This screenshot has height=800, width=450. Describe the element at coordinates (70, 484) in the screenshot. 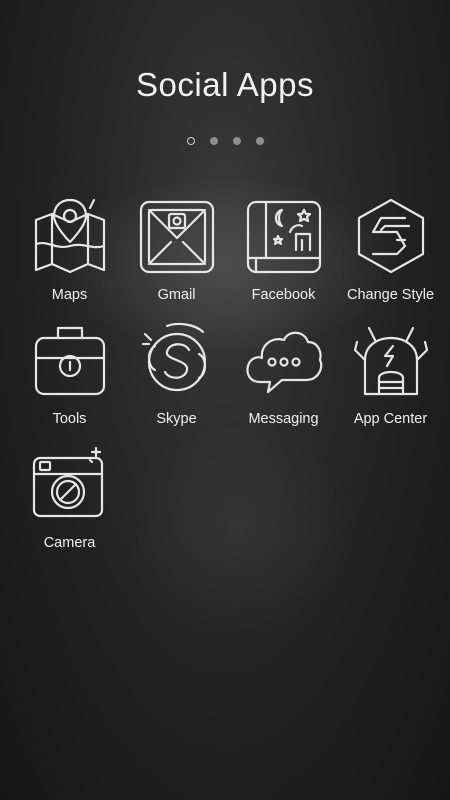

I see `camera-icon` at that location.